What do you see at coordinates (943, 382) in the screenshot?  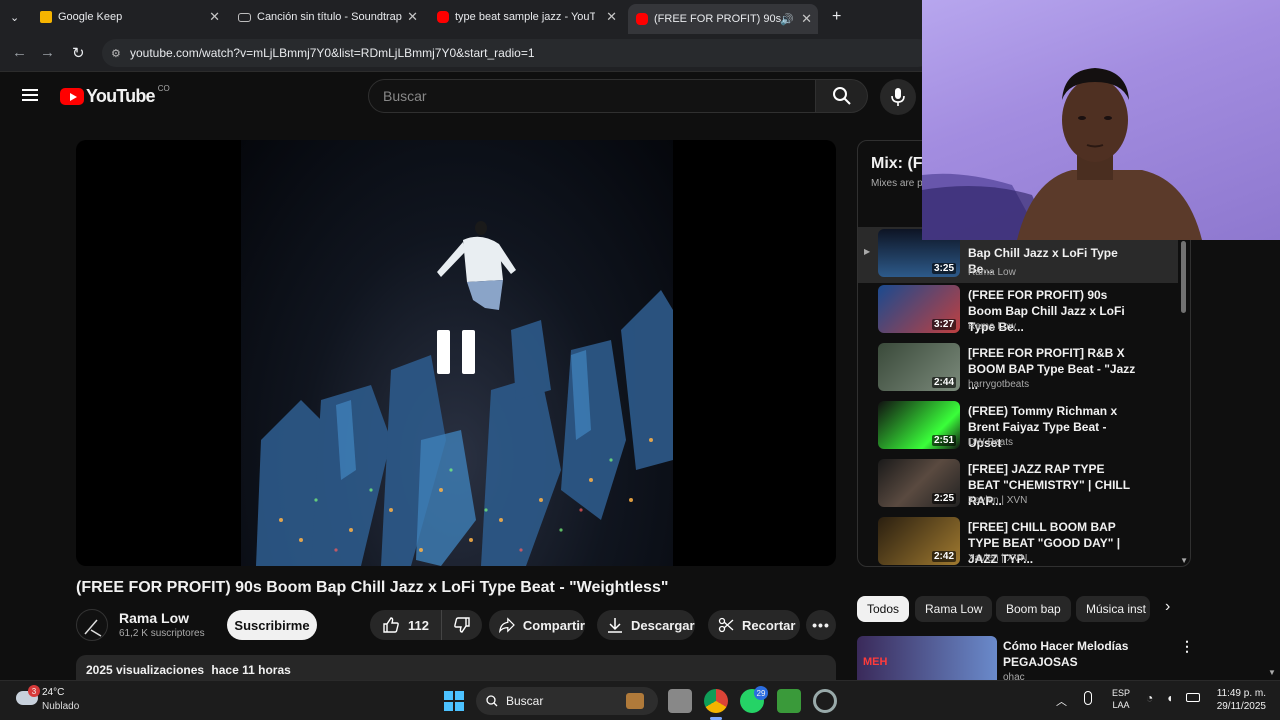 I see `duration: 2:44` at bounding box center [943, 382].